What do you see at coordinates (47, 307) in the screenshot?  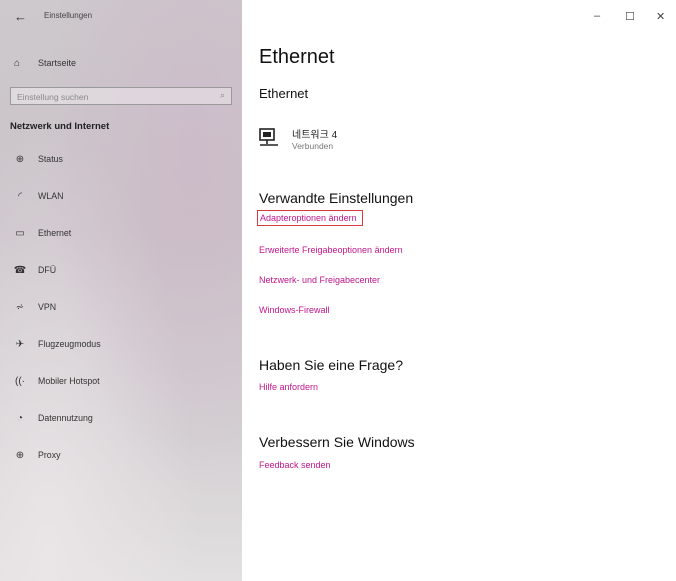 I see `sidebar-item-label: VPN` at bounding box center [47, 307].